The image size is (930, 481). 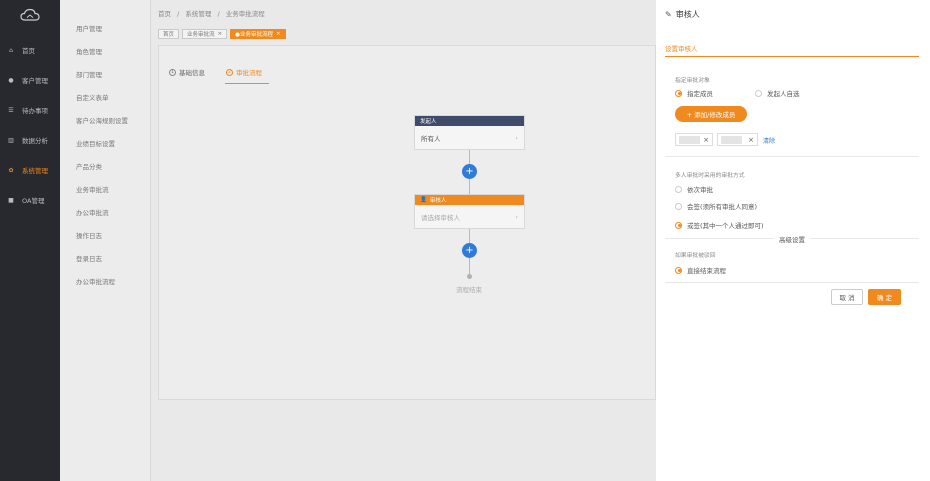 I want to click on radio-end-process: 直接结束流程, so click(x=700, y=270).